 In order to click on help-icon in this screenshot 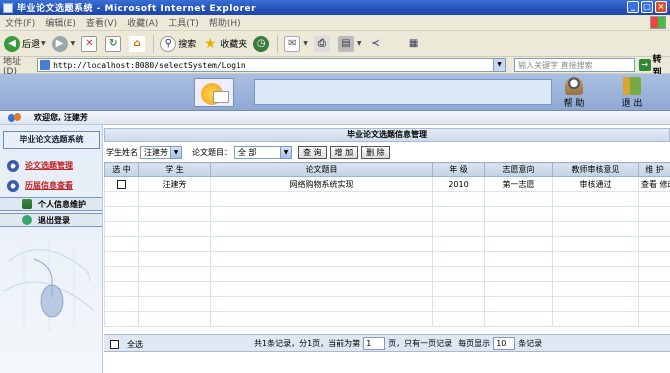, I will do `click(574, 86)`.